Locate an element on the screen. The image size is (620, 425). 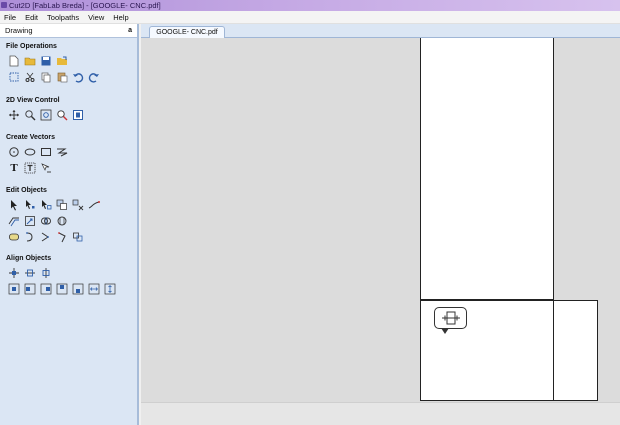
undo-icon is located at coordinates (78, 77).